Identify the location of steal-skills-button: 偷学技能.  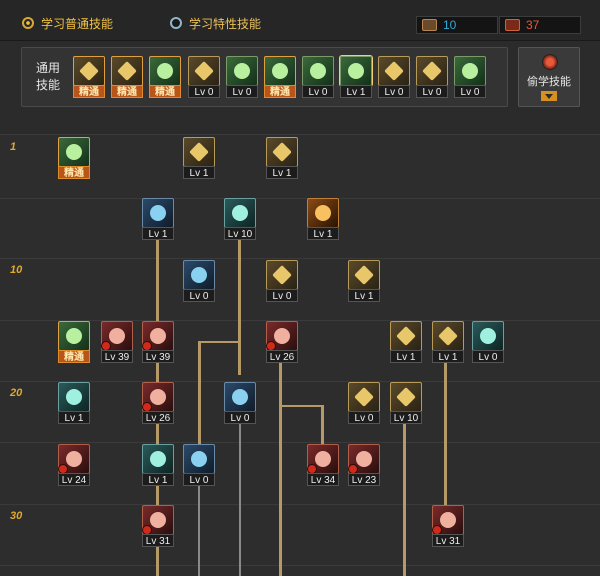
(549, 77).